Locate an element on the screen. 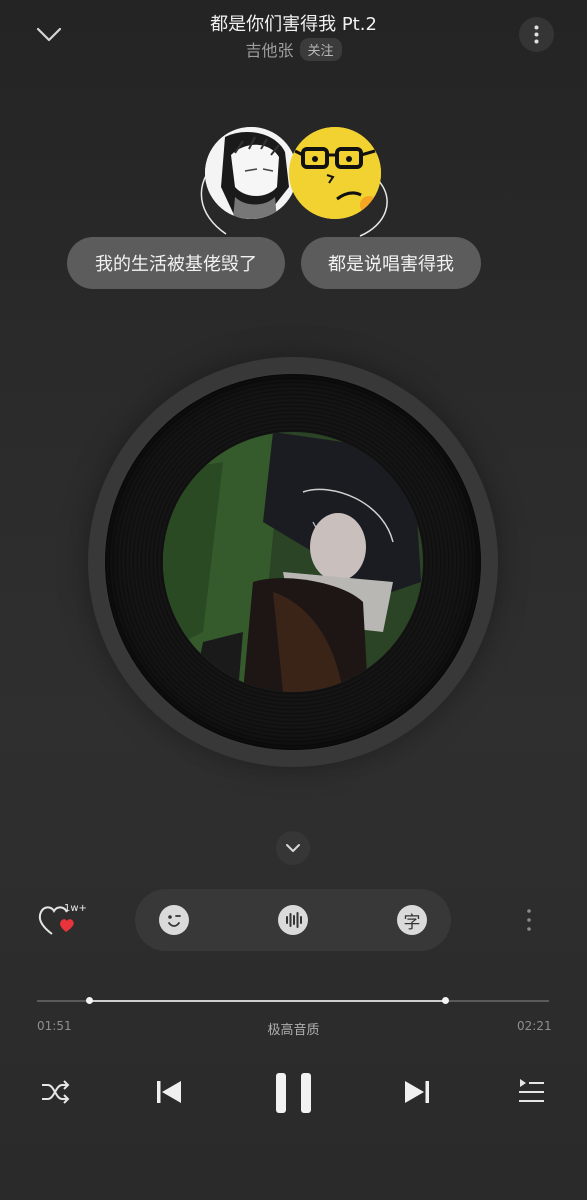  emoji-glasses-image is located at coordinates (335, 173).